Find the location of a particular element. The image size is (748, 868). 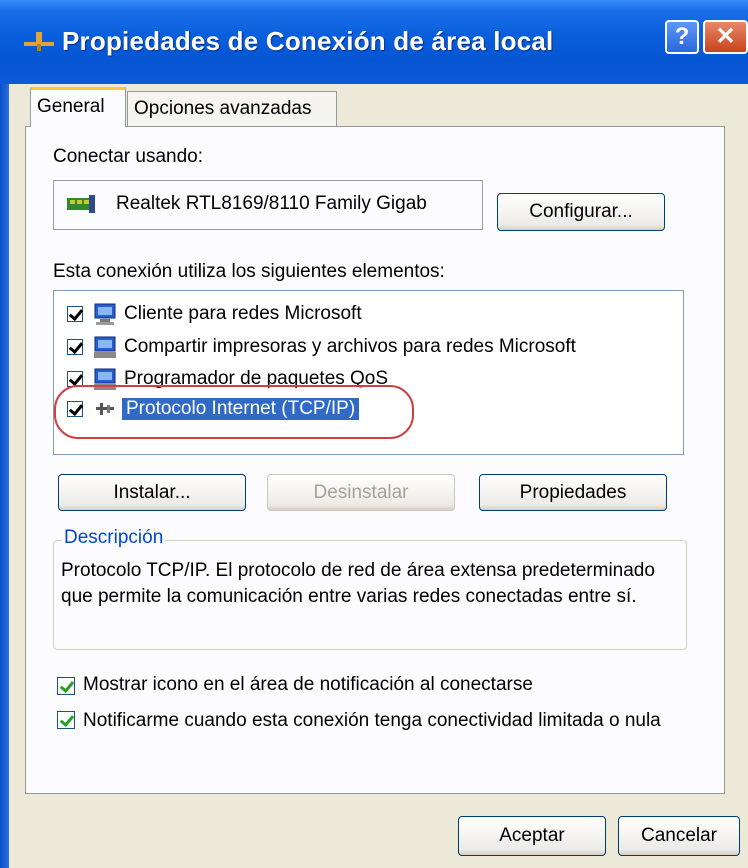

description-title: Descripción is located at coordinates (114, 538).